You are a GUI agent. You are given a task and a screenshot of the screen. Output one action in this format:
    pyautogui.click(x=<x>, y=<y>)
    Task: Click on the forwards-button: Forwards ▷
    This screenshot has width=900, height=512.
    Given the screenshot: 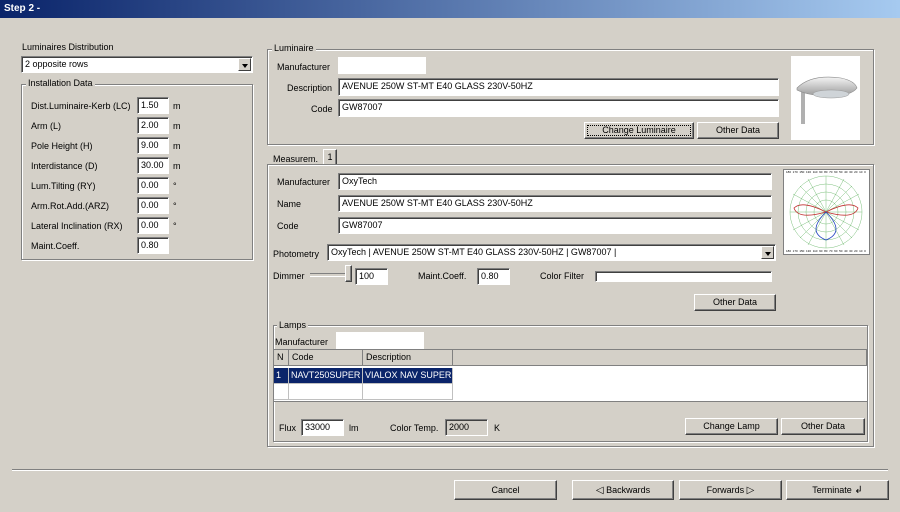 What is the action you would take?
    pyautogui.click(x=730, y=490)
    